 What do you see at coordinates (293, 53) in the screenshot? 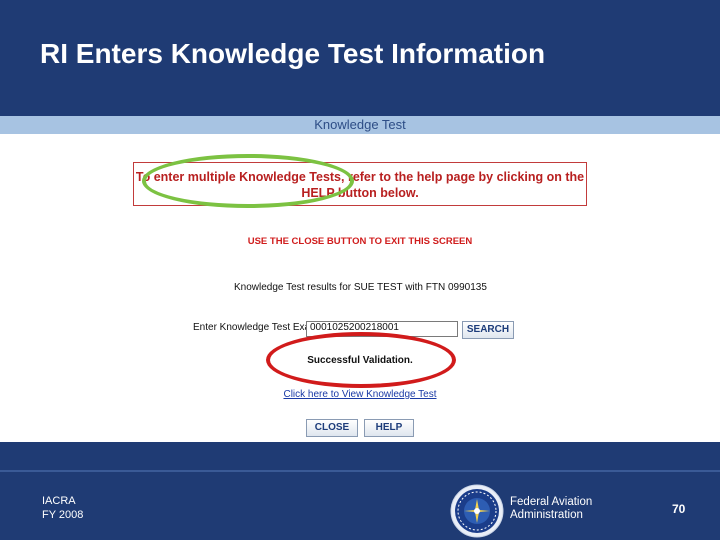
I see `slide-title: RI Enters Knowledge Test Information` at bounding box center [293, 53].